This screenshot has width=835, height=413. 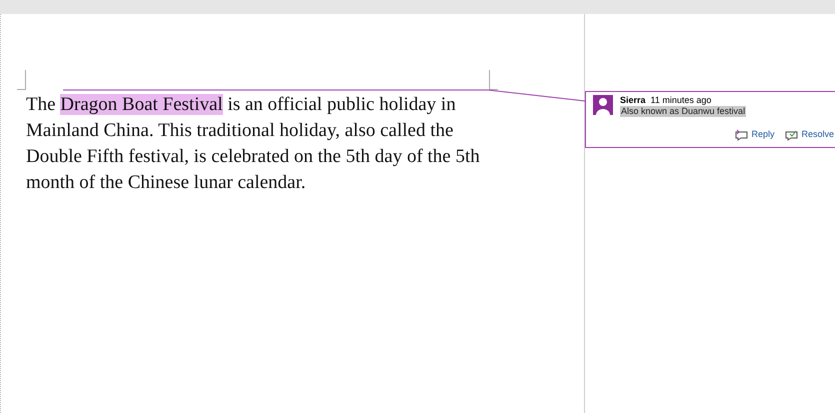 I want to click on resolve-button: Resolve, so click(x=809, y=135).